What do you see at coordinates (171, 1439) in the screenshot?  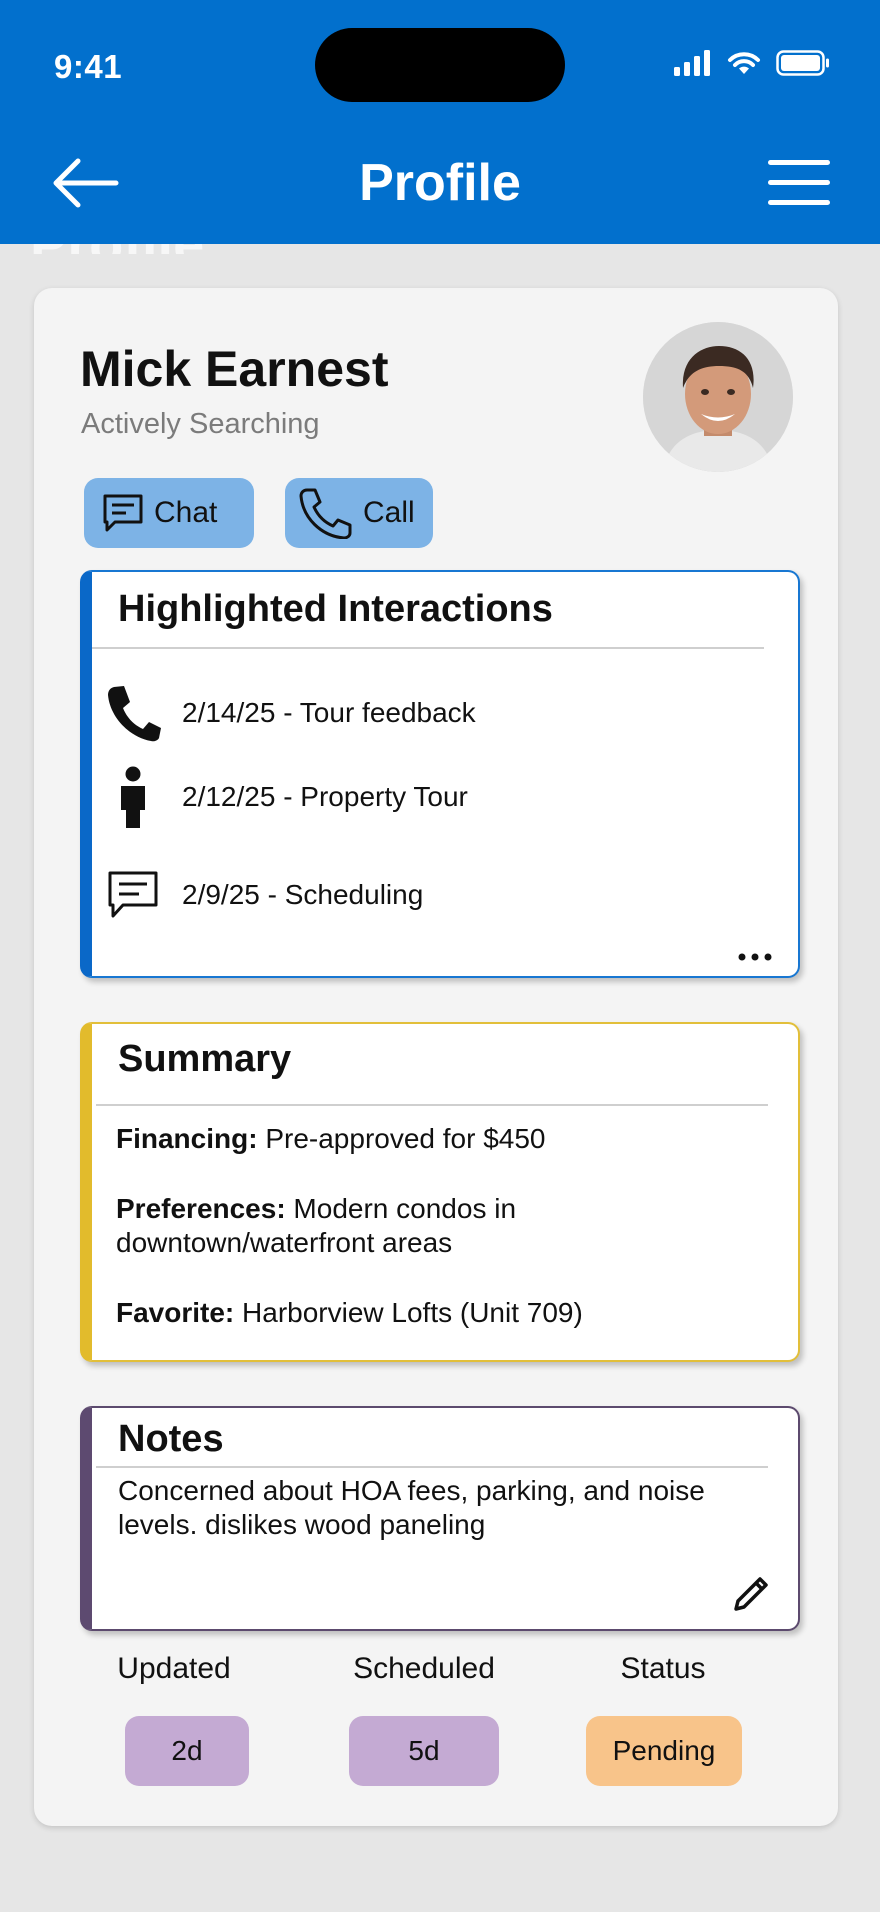 I see `notes-title: Notes` at bounding box center [171, 1439].